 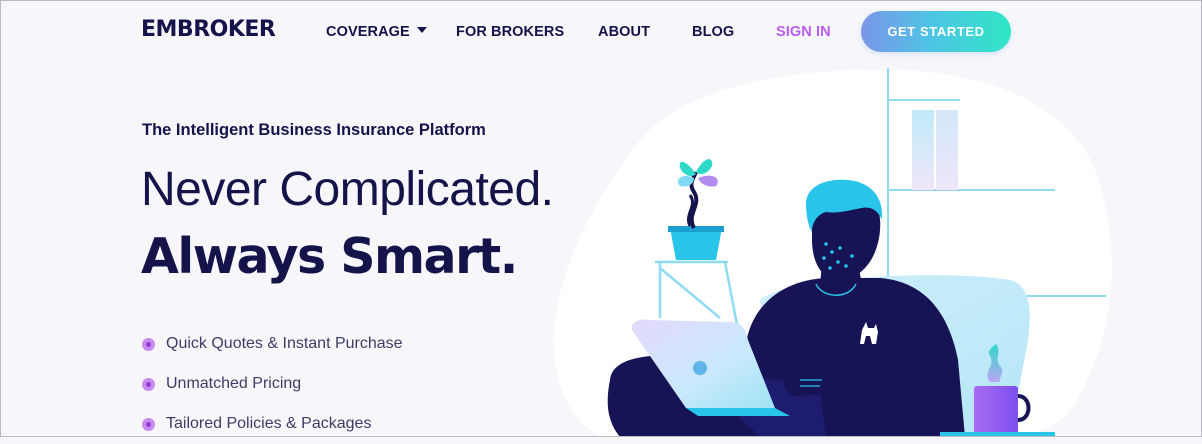 I want to click on get-started-button: GET STARTED, so click(x=936, y=31).